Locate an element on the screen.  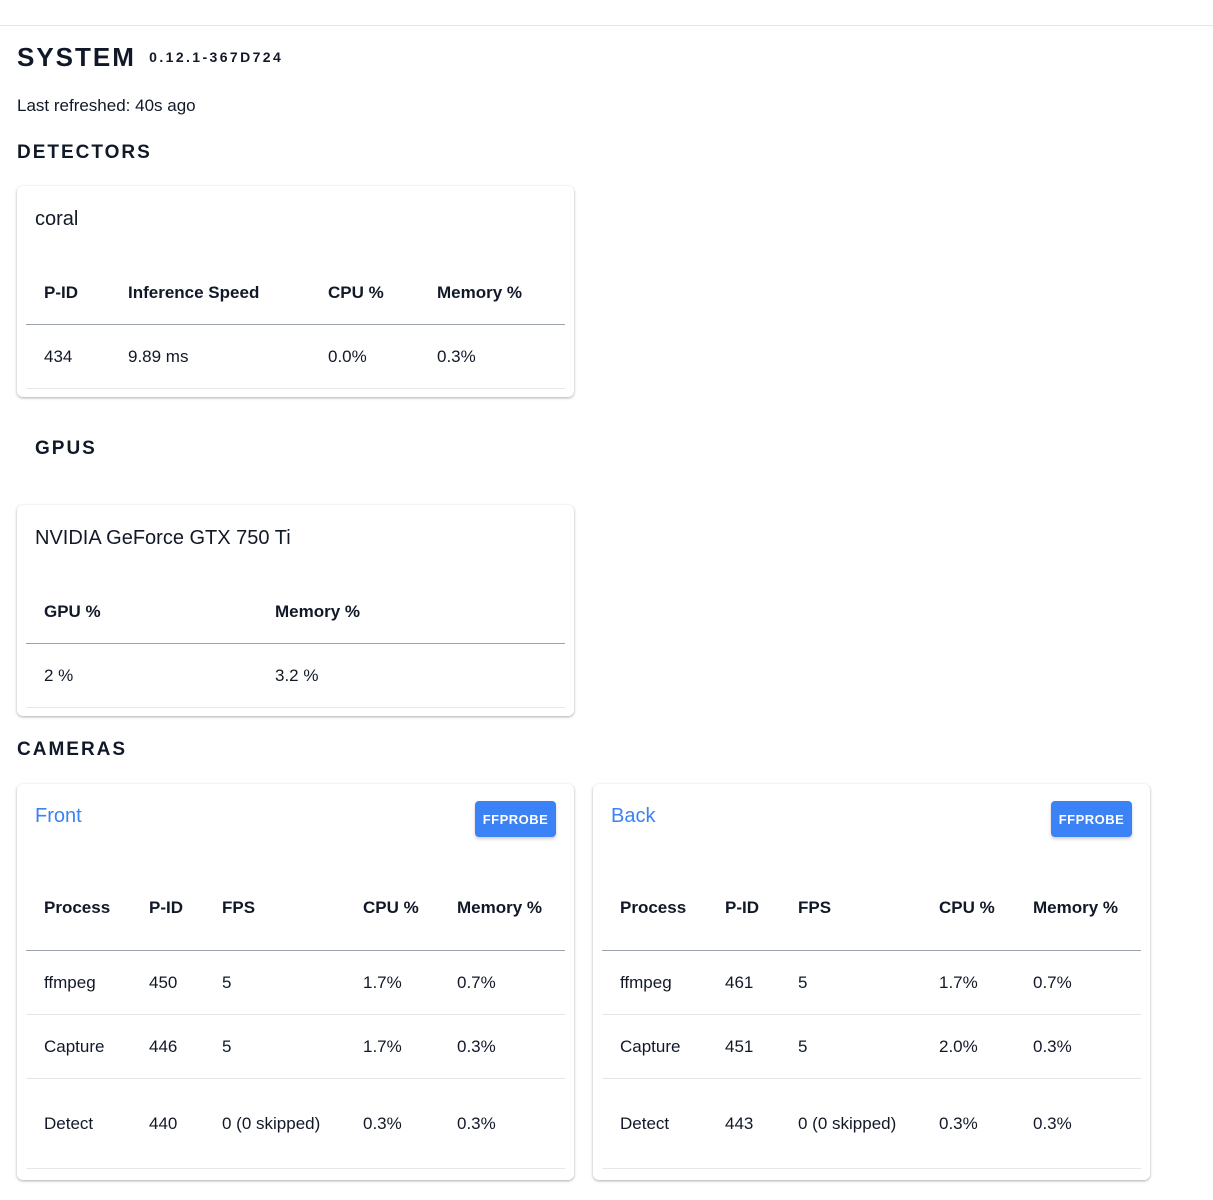
gpu-table: GPU % Memory % 2 % 3.2 % is located at coordinates (295, 644).